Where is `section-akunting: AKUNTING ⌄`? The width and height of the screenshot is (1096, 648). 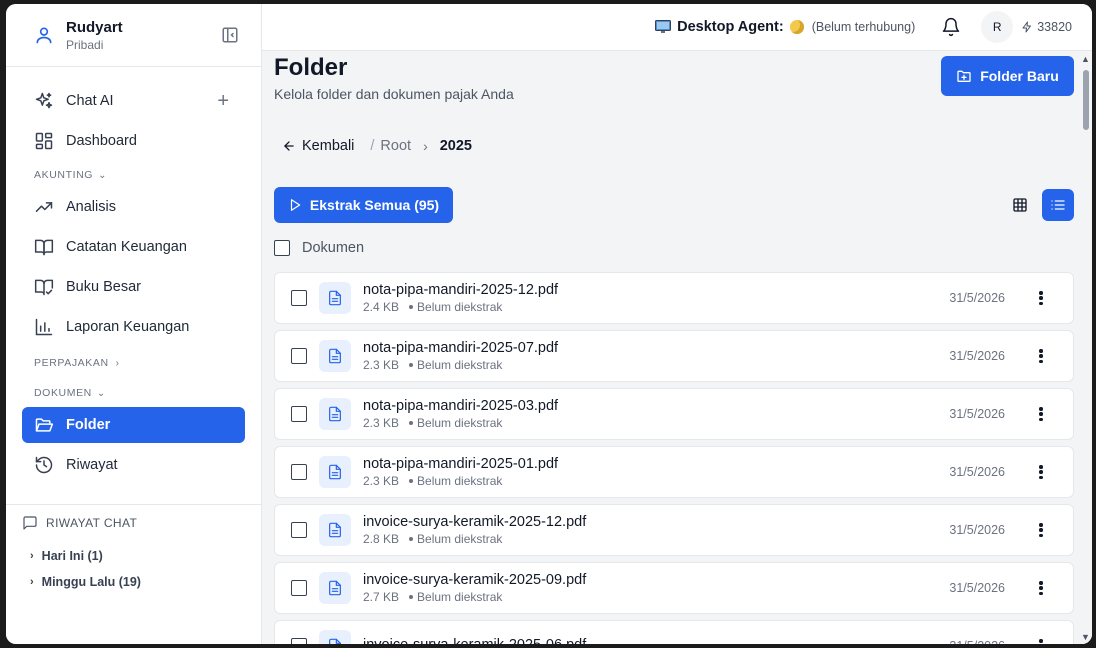 section-akunting: AKUNTING ⌄ is located at coordinates (133, 175).